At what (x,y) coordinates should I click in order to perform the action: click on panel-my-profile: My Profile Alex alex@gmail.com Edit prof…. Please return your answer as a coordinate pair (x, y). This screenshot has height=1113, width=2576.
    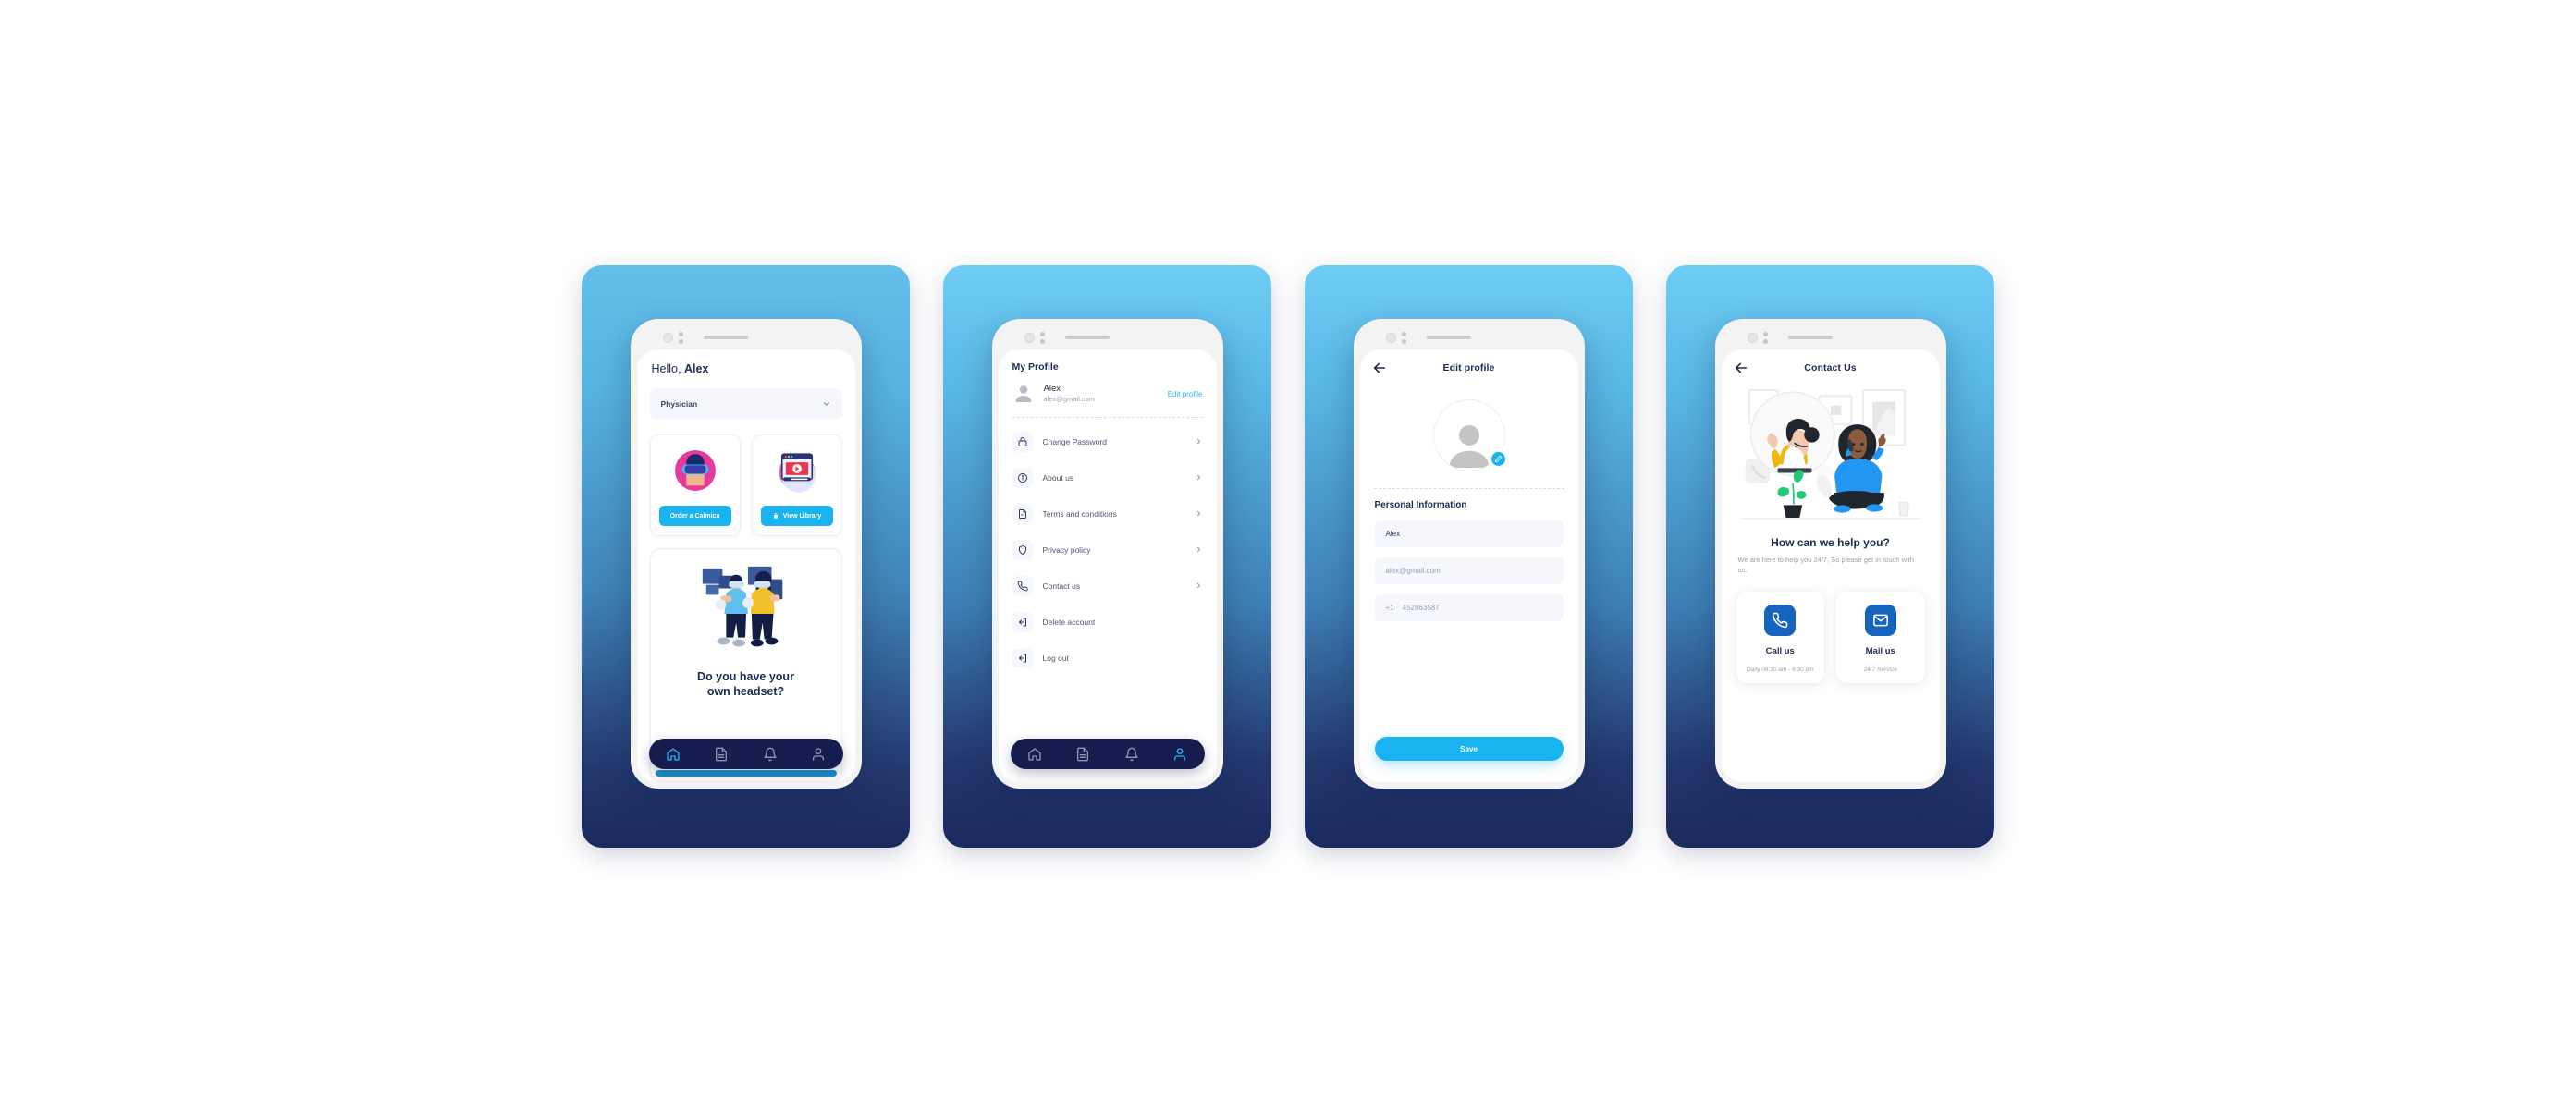
    Looking at the image, I should click on (1107, 556).